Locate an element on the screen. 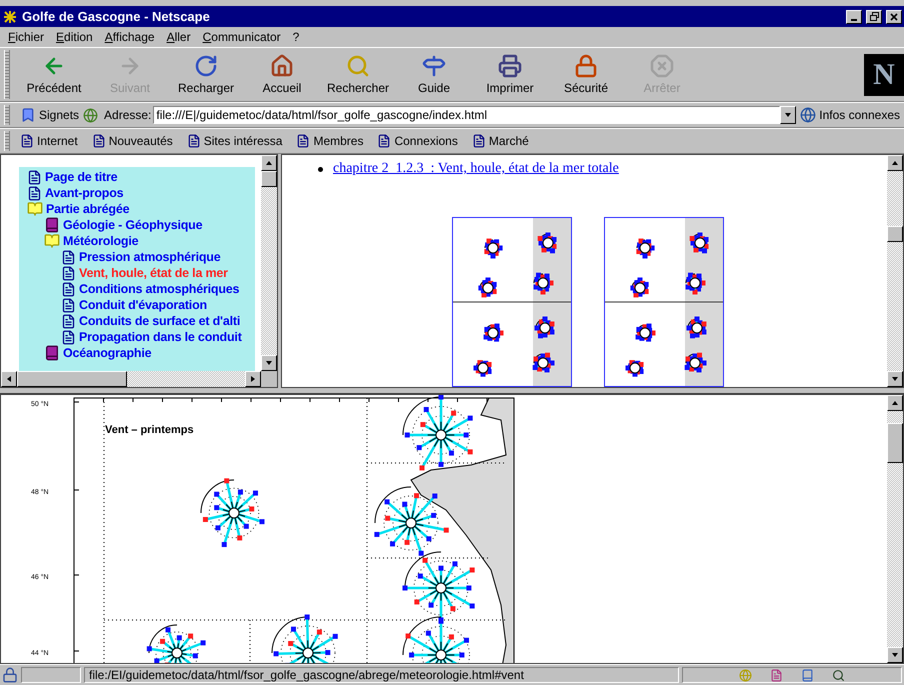  netscape-logo: N is located at coordinates (884, 75).